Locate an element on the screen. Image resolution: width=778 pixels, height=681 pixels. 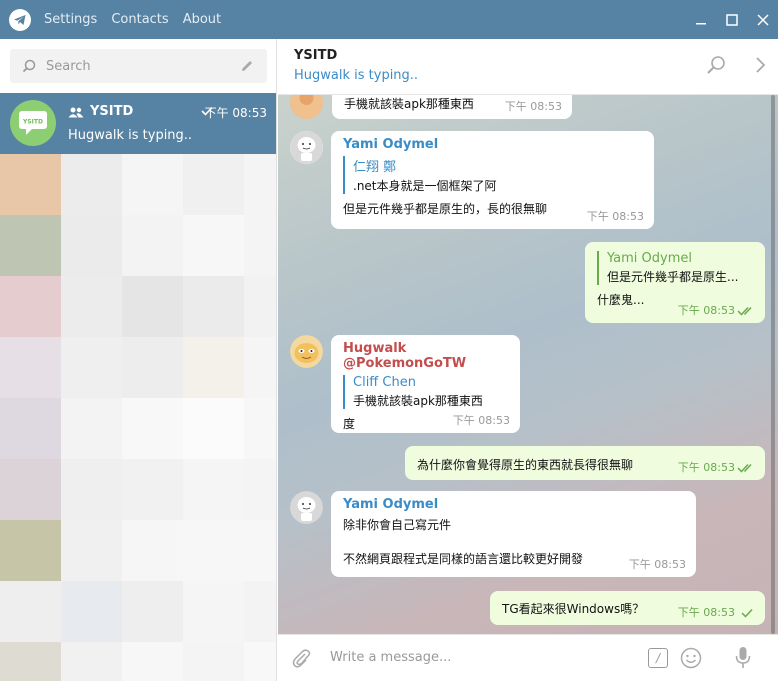
message-author: Hugwalk @PokemonGoTW is located at coordinates (425, 356).